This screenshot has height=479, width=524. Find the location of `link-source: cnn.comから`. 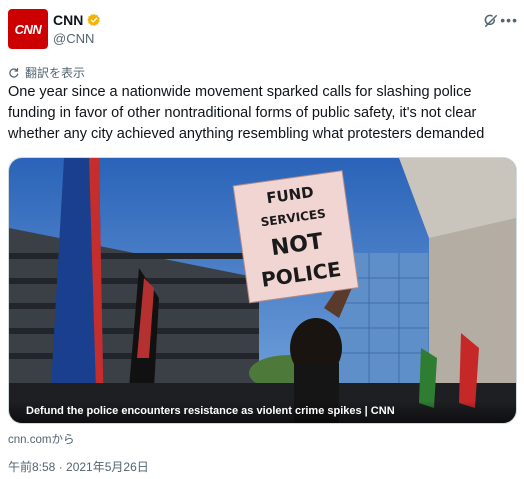

link-source: cnn.comから is located at coordinates (41, 439).